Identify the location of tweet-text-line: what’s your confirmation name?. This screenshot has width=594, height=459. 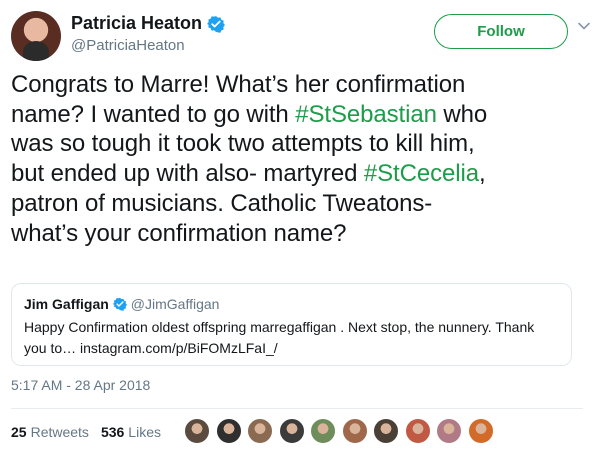
(298, 234).